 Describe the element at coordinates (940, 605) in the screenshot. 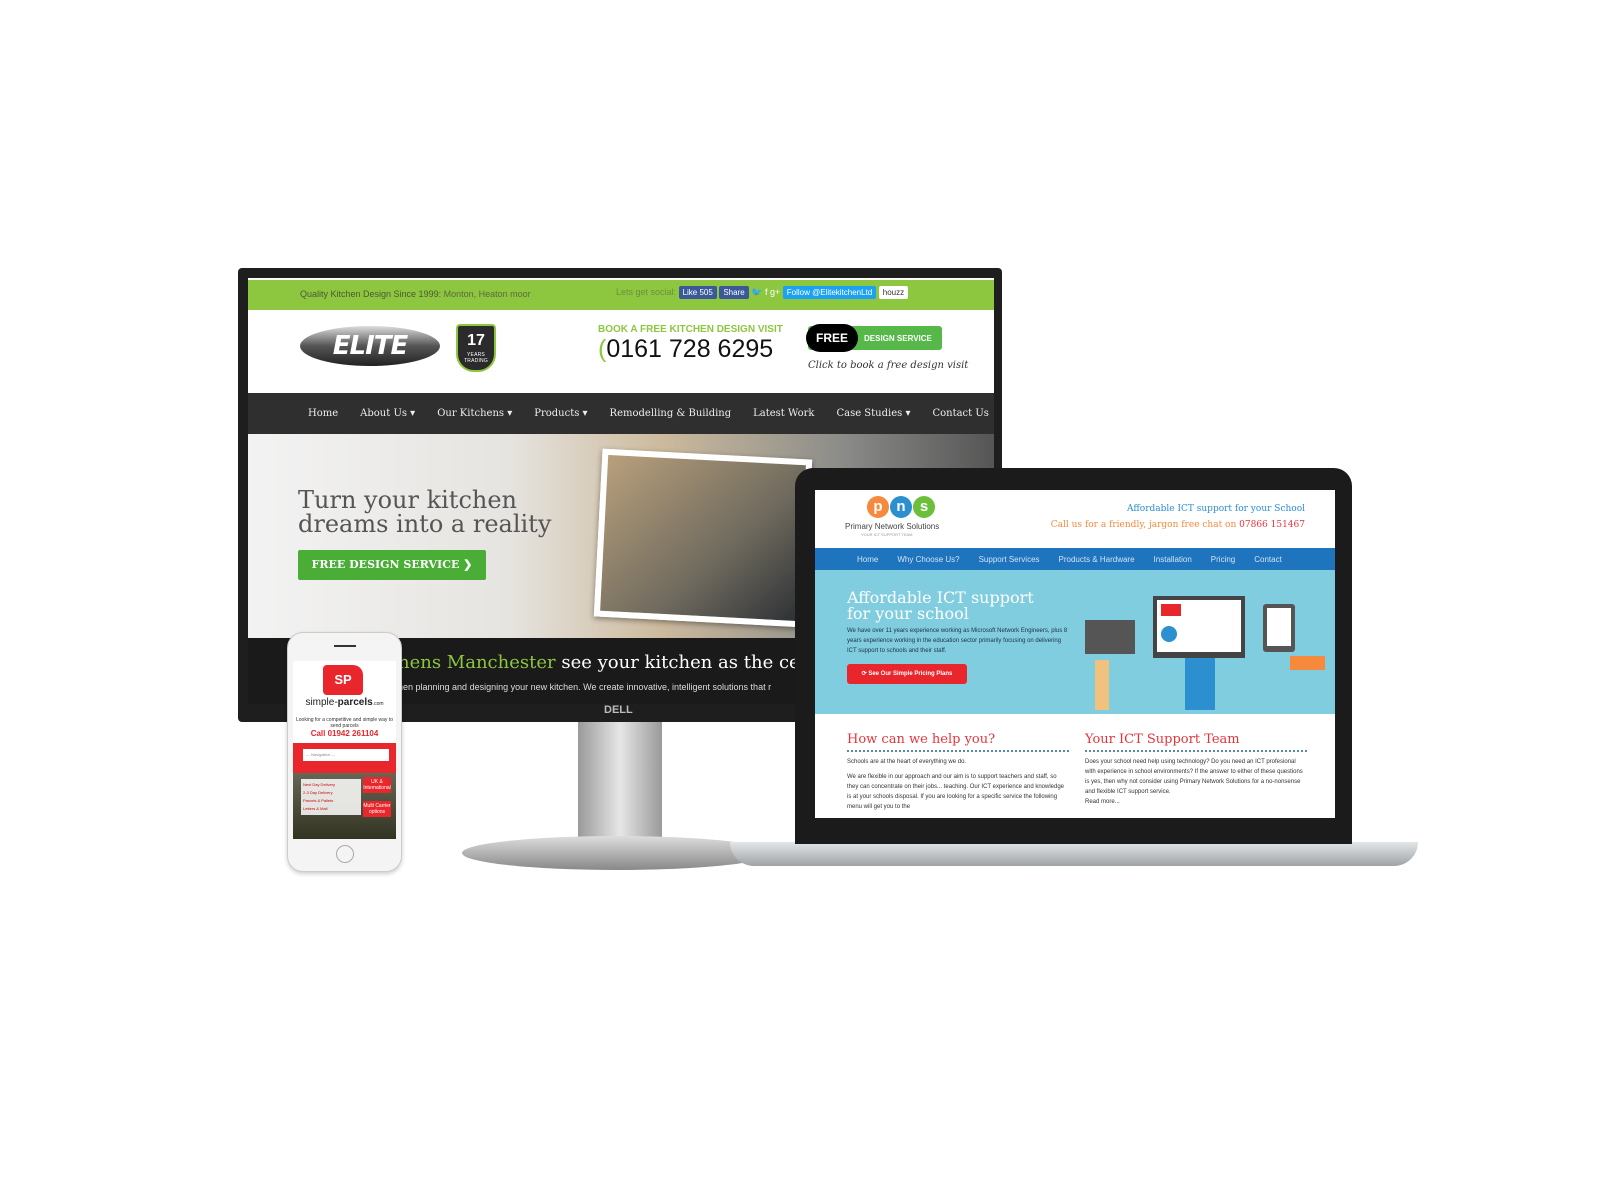

I see `hero-heading: Affordable ICT support for your school` at that location.